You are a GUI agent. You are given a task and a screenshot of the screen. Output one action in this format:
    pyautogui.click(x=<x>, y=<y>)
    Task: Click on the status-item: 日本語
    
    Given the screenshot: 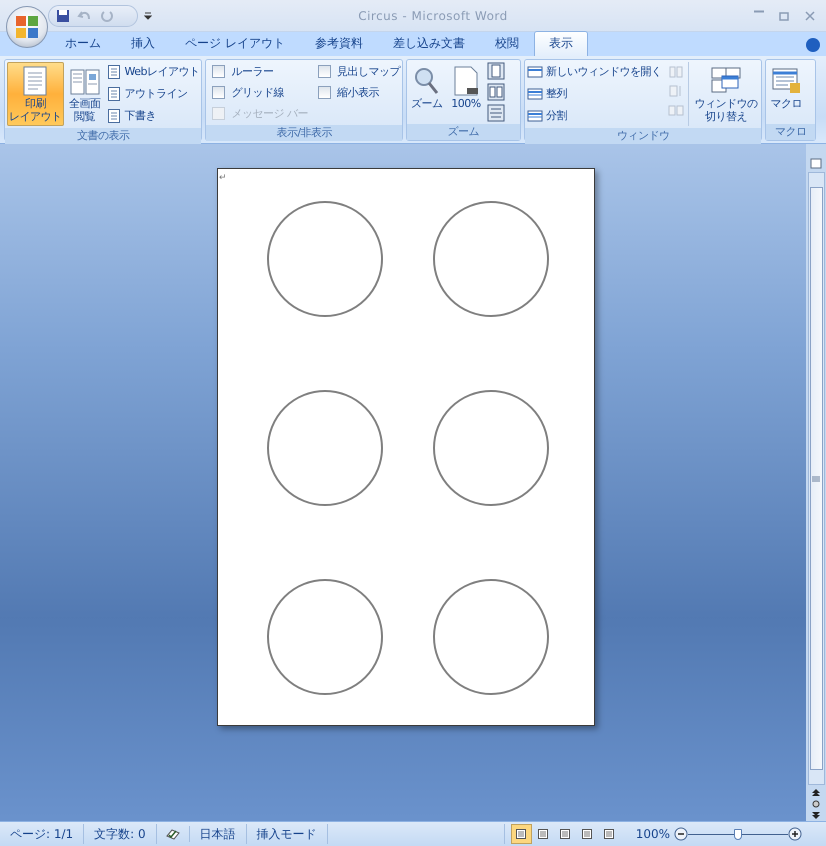 What is the action you would take?
    pyautogui.click(x=218, y=834)
    